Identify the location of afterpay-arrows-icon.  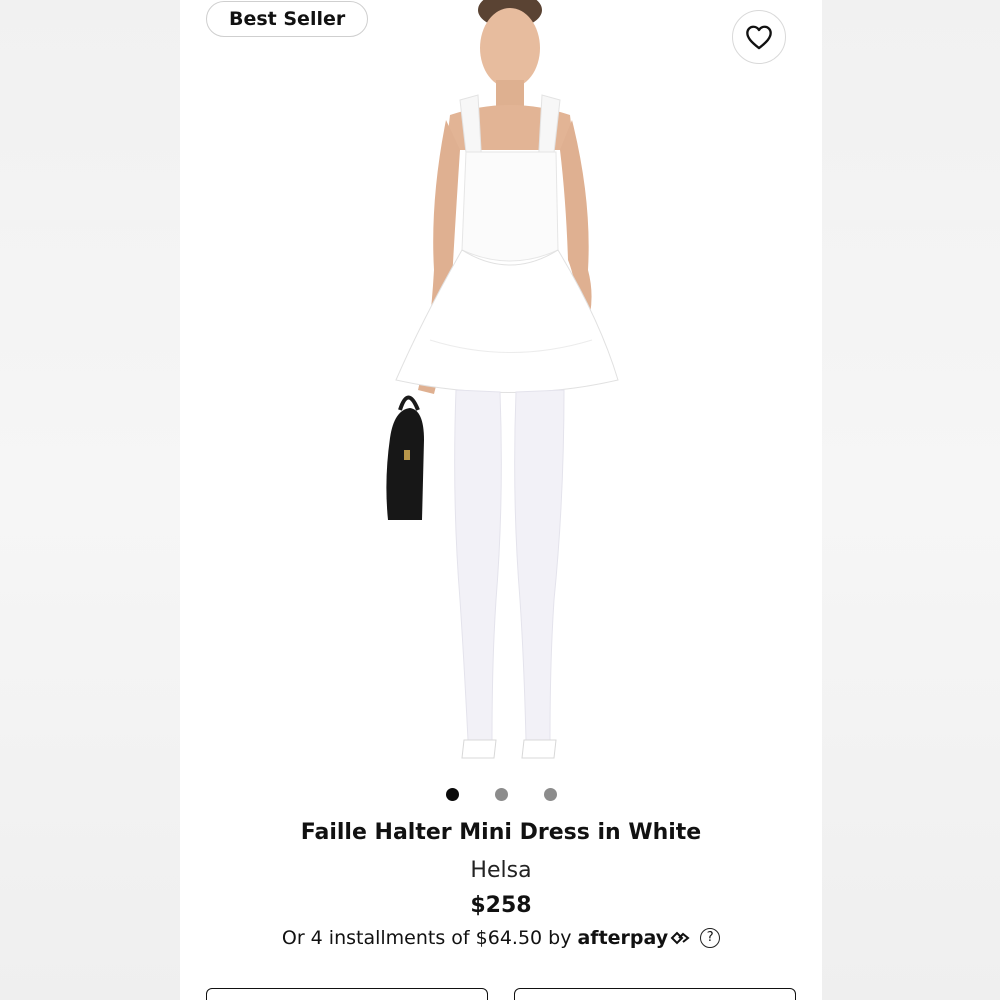
(680, 938).